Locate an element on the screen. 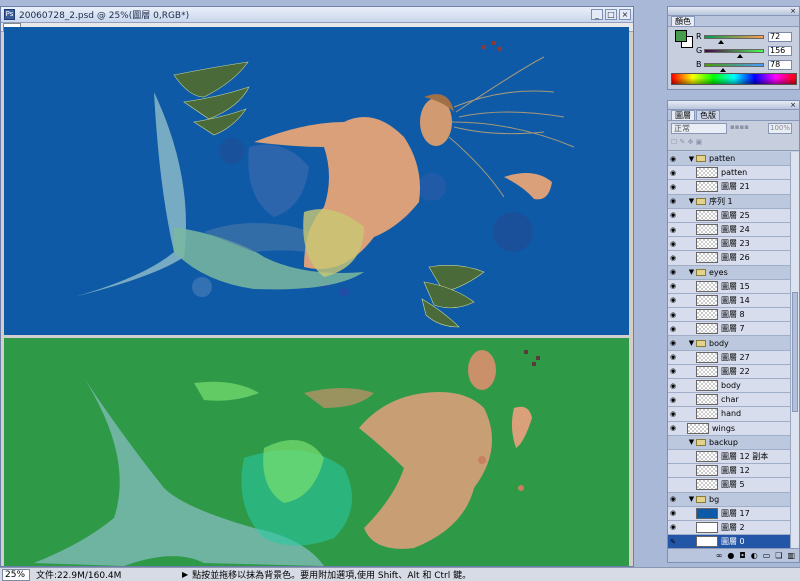  blend-mode-select: 正常 is located at coordinates (699, 128).